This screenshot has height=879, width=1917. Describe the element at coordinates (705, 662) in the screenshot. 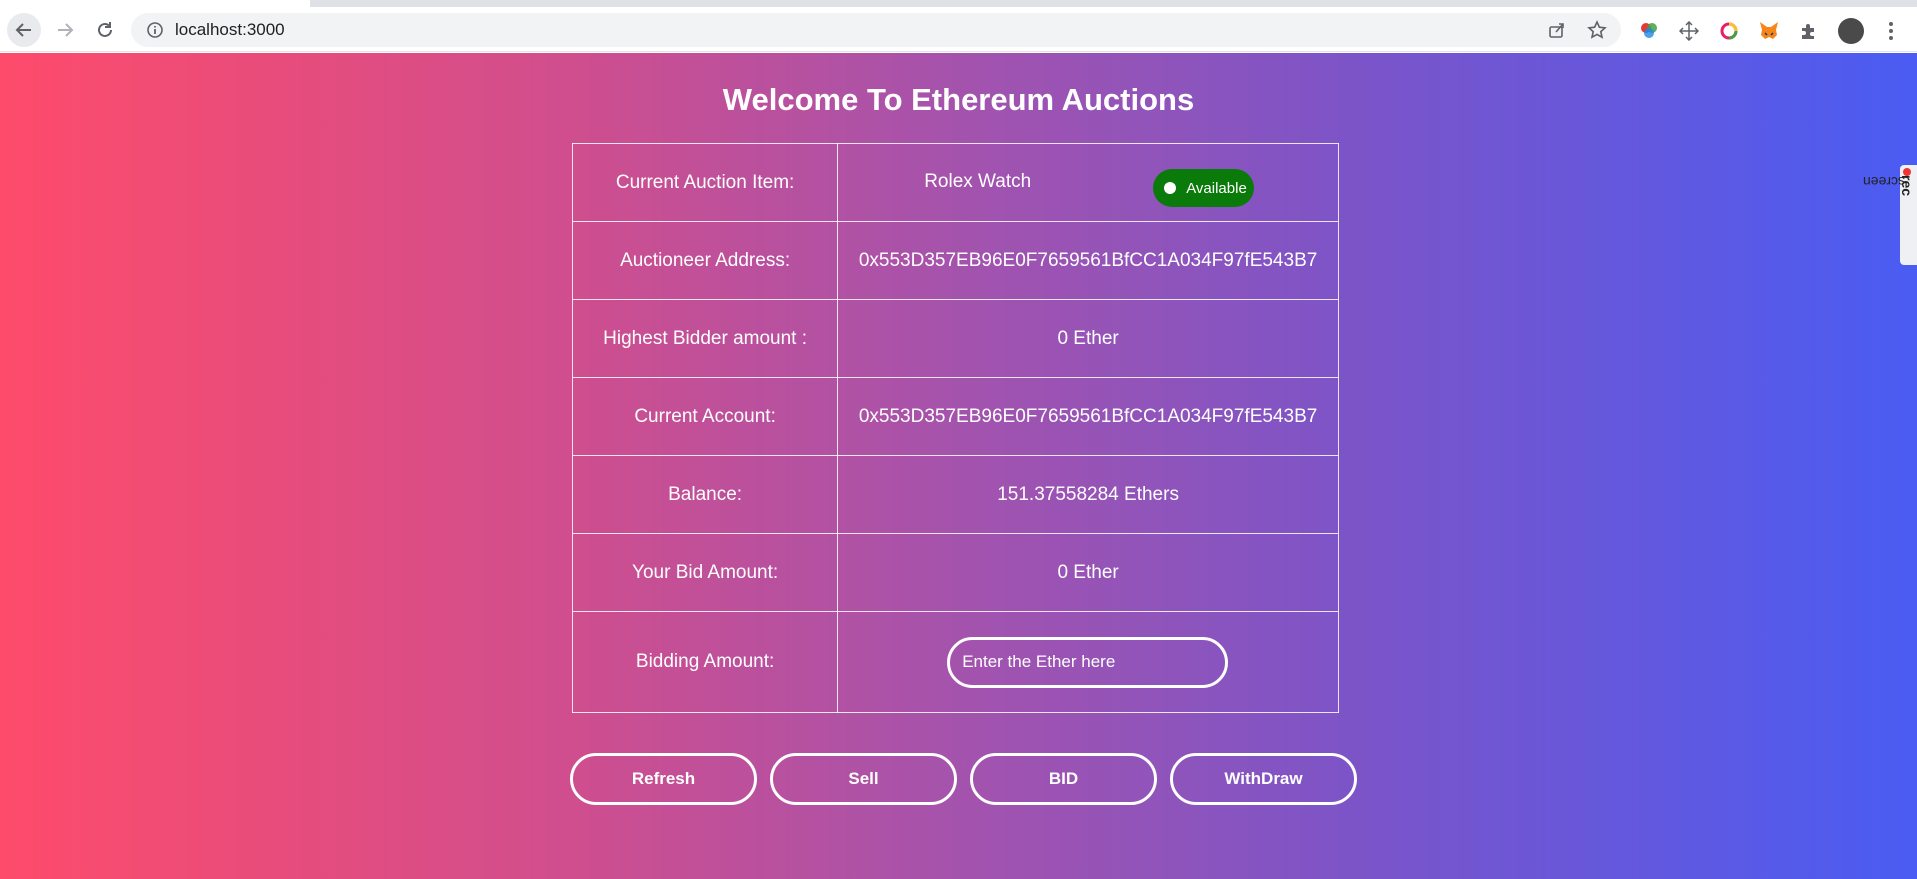

I see `row-label: Bidding Amount:` at that location.